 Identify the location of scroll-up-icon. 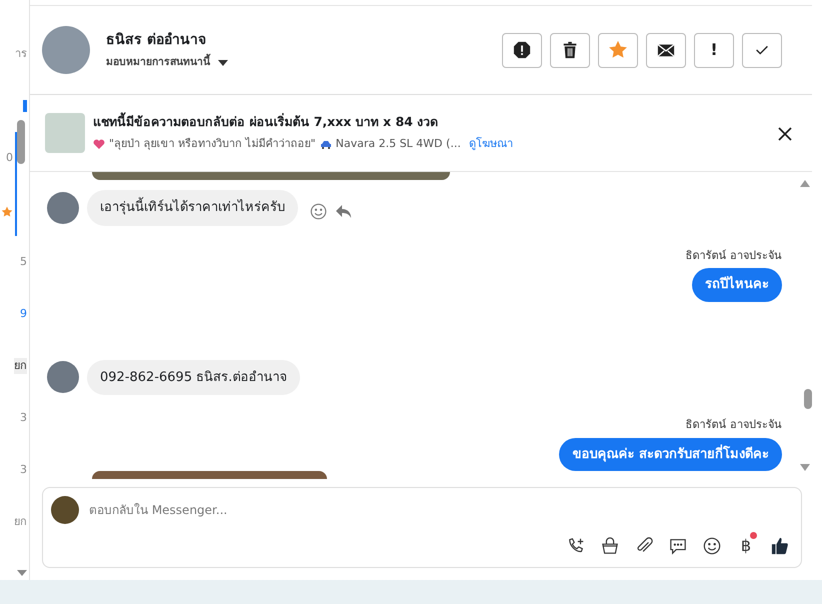
(805, 183).